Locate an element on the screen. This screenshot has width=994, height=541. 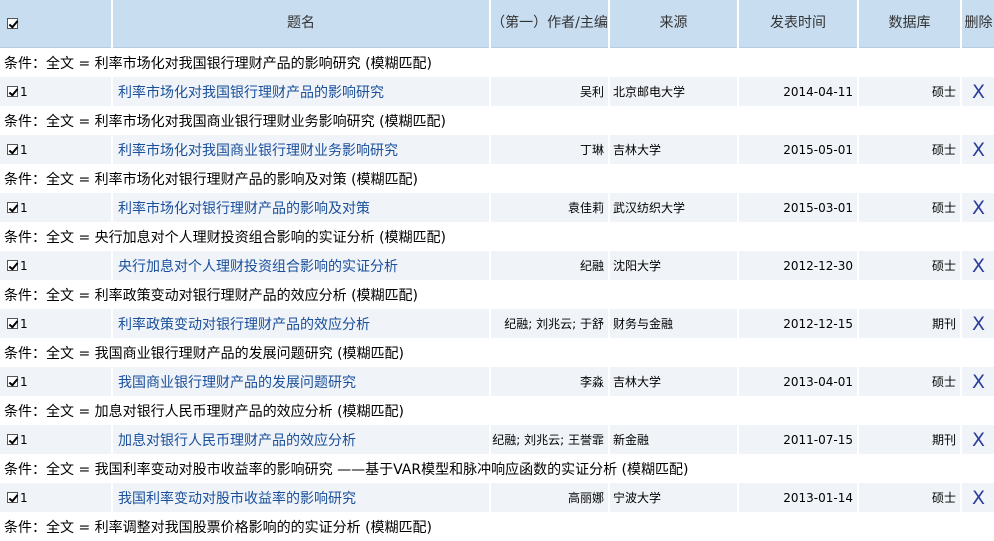
date-cell: 2013-04-01 is located at coordinates (798, 381).